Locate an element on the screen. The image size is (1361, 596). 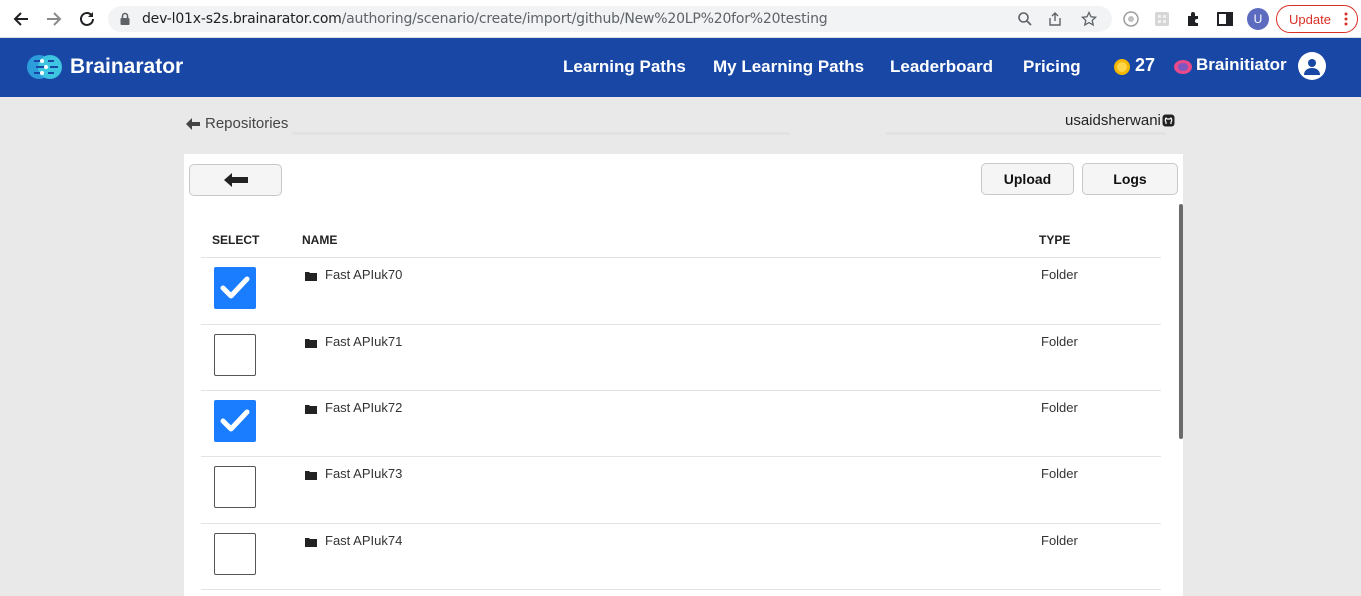
nav-learning-paths: Learning Paths is located at coordinates (624, 67).